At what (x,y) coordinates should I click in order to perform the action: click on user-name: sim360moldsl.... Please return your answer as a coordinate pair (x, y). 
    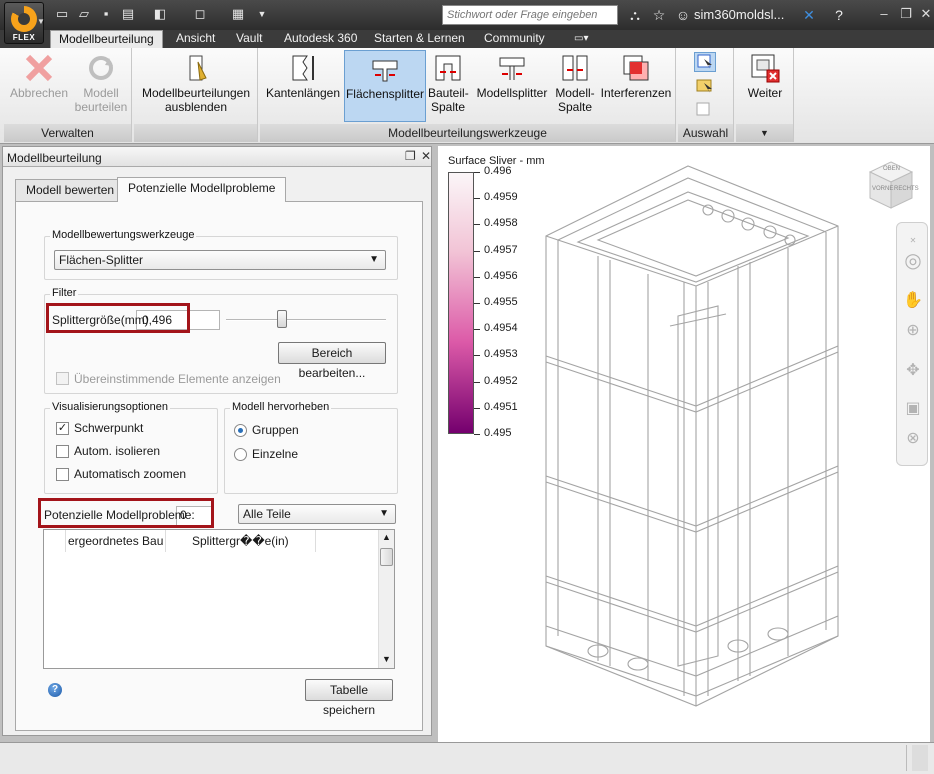
    Looking at the image, I should click on (739, 14).